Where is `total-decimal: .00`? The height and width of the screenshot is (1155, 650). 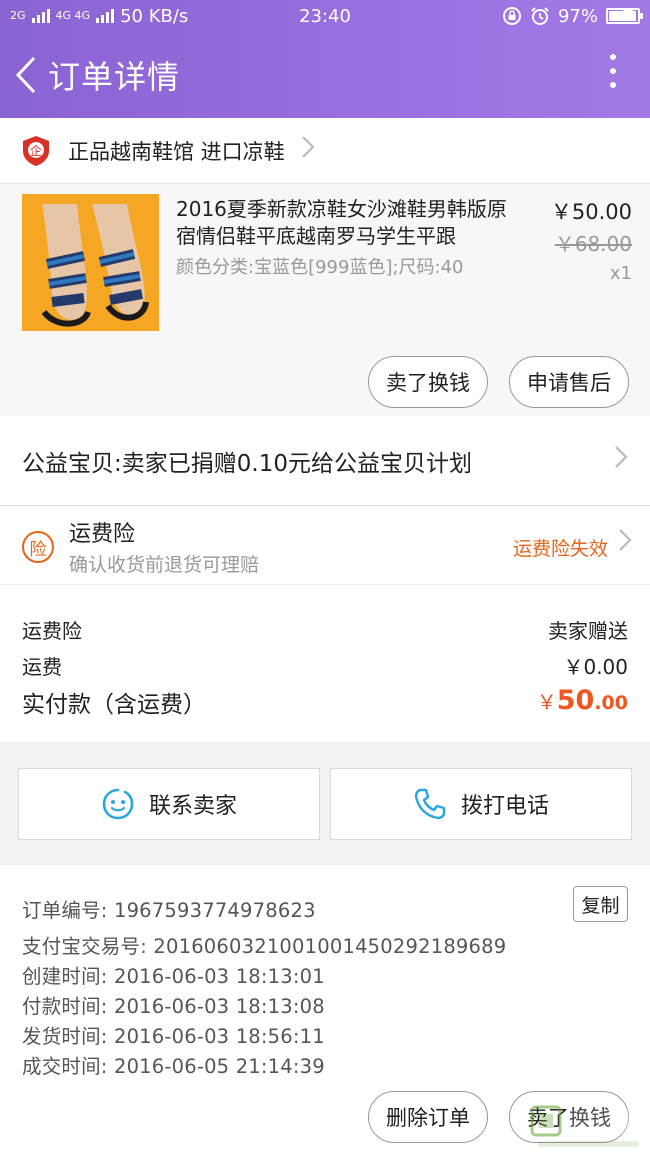 total-decimal: .00 is located at coordinates (611, 703).